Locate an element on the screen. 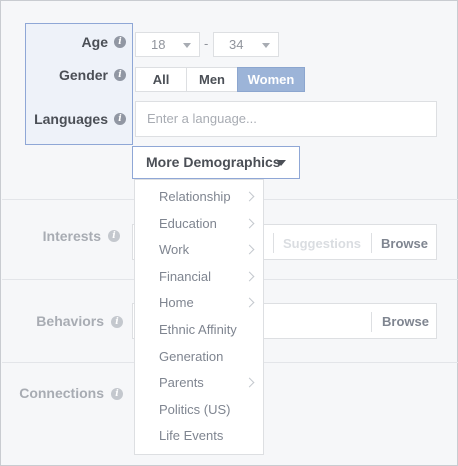  interests-browse-button: Browse is located at coordinates (404, 243).